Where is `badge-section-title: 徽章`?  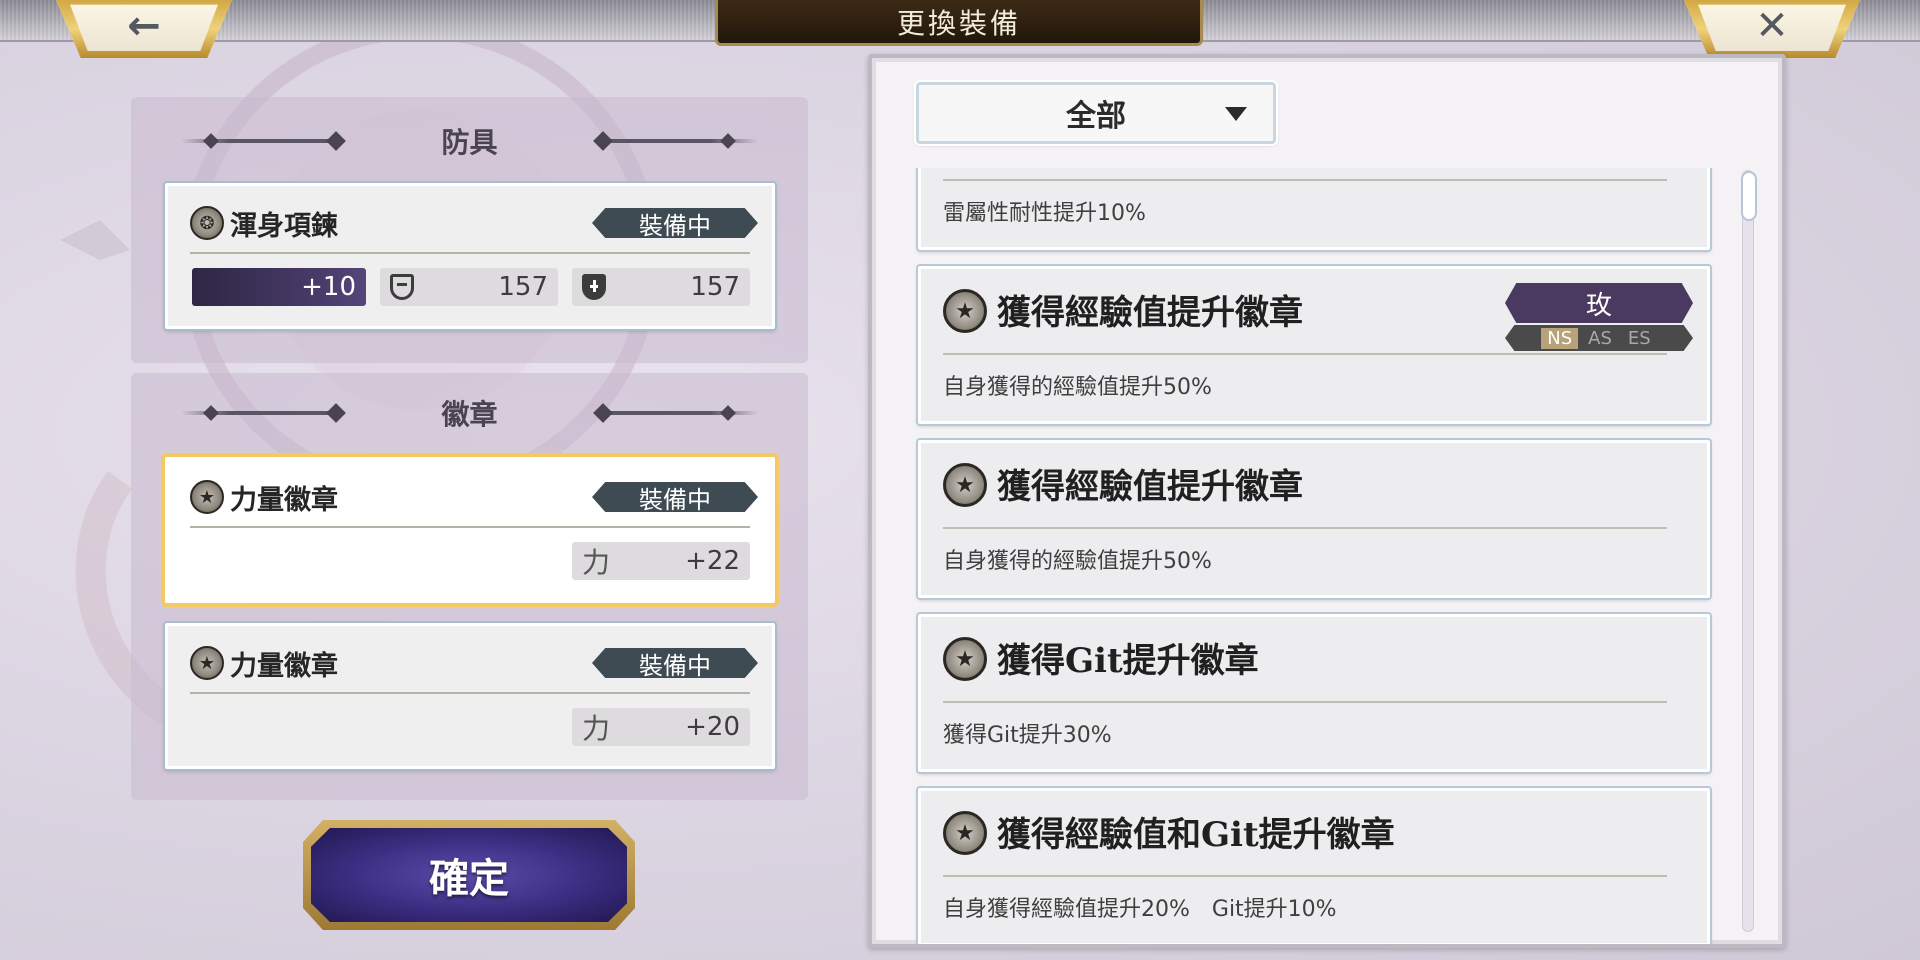 badge-section-title: 徽章 is located at coordinates (469, 414).